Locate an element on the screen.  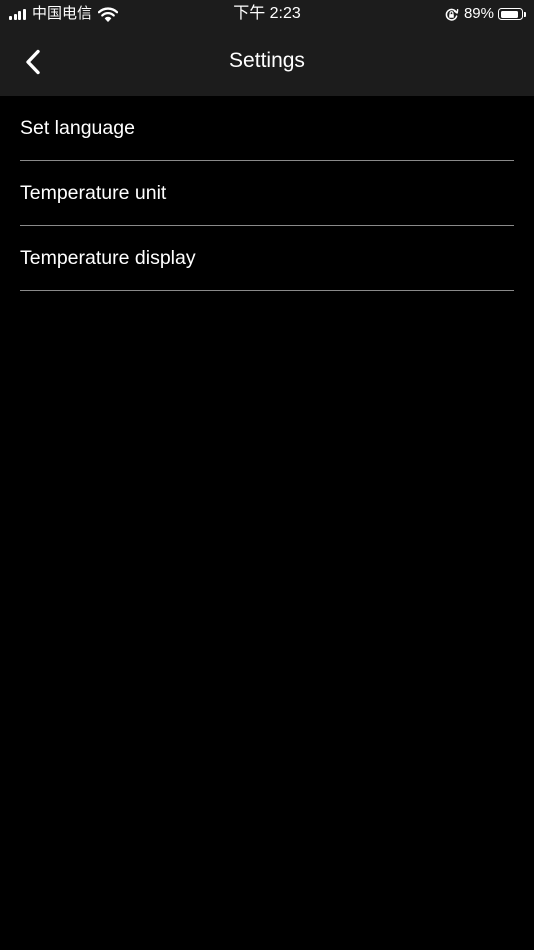
settings-item-label: Set language is located at coordinates (77, 127).